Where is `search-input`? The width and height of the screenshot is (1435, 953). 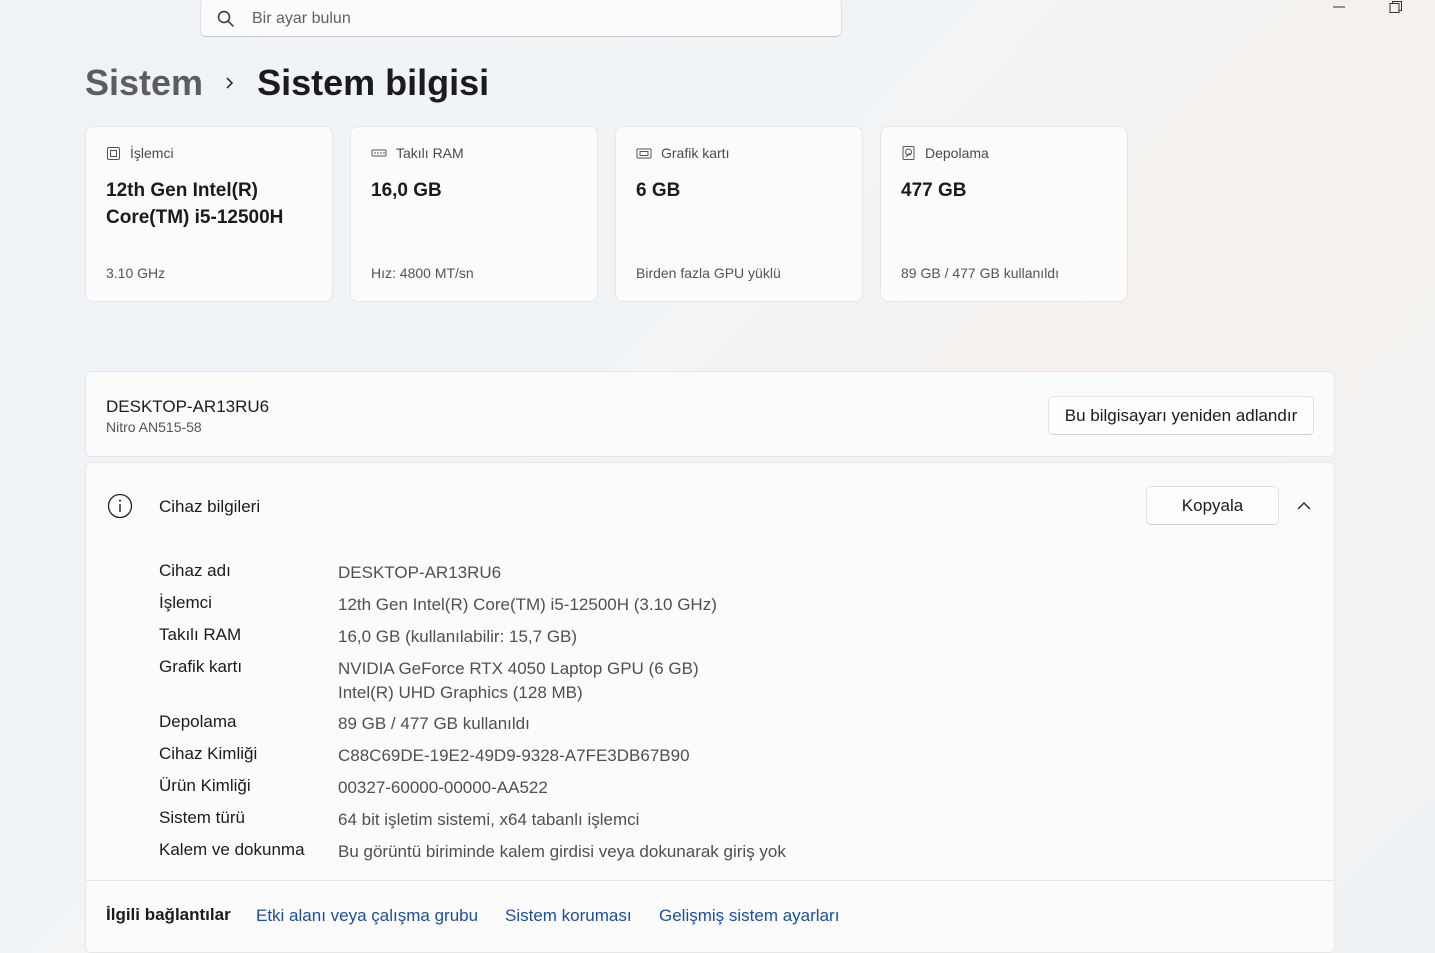
search-input is located at coordinates (532, 19).